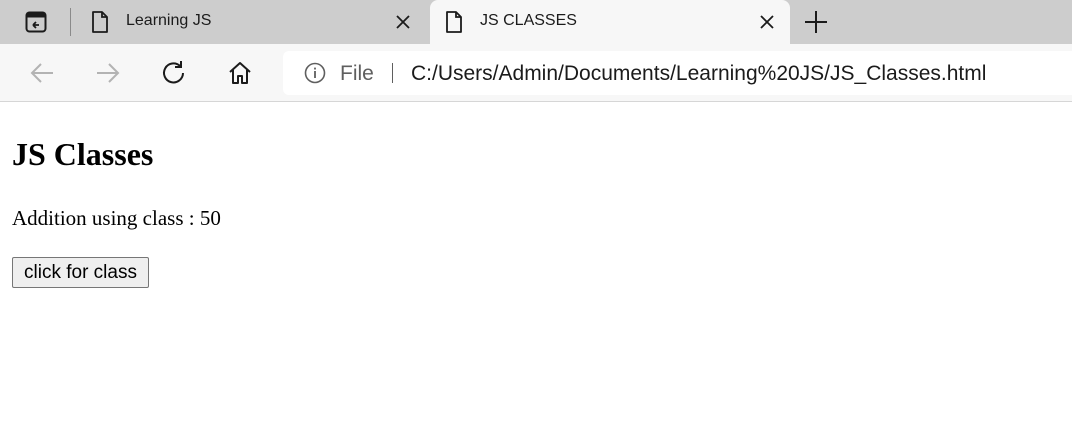  What do you see at coordinates (816, 22) in the screenshot?
I see `plus-icon` at bounding box center [816, 22].